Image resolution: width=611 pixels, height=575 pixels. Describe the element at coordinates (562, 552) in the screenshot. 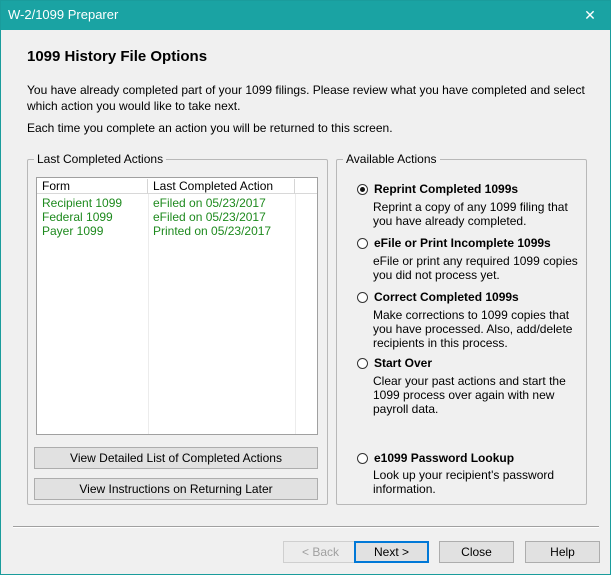

I see `help-button: Help` at that location.